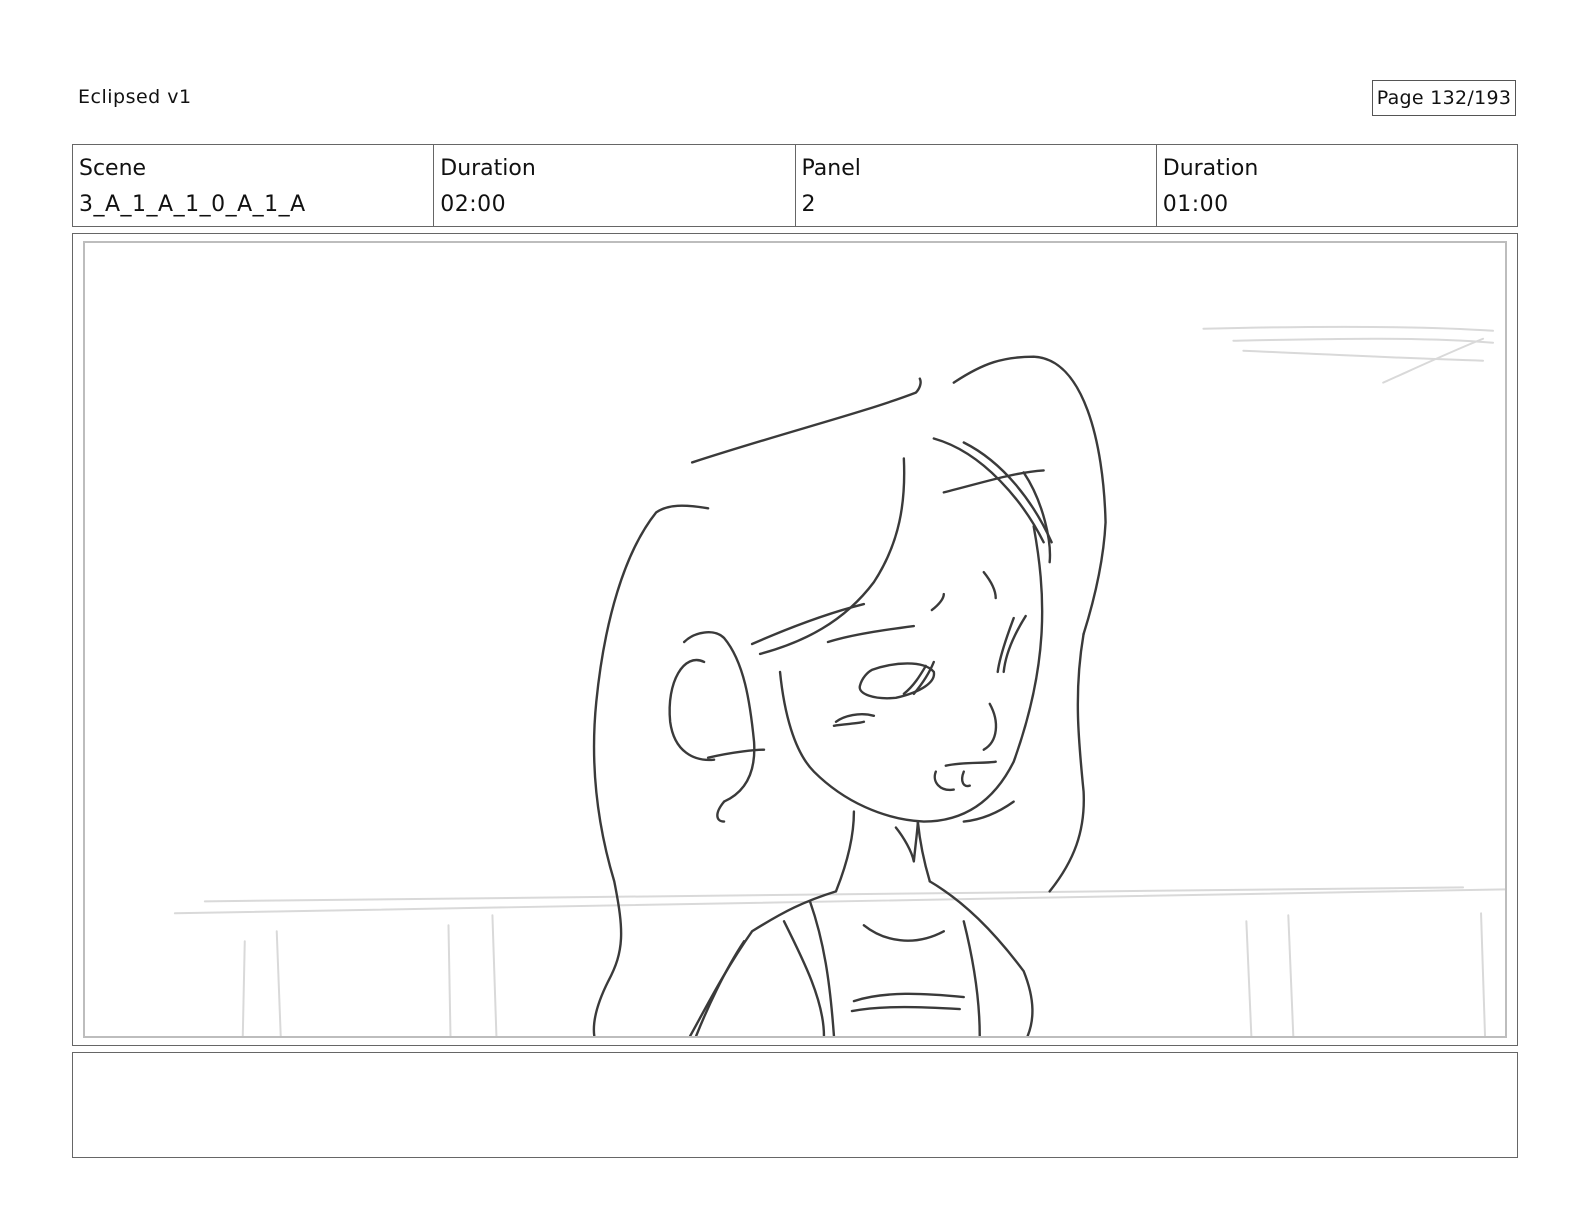 This screenshot has width=1584, height=1224. What do you see at coordinates (488, 168) in the screenshot?
I see `scene-duration-label: Duration` at bounding box center [488, 168].